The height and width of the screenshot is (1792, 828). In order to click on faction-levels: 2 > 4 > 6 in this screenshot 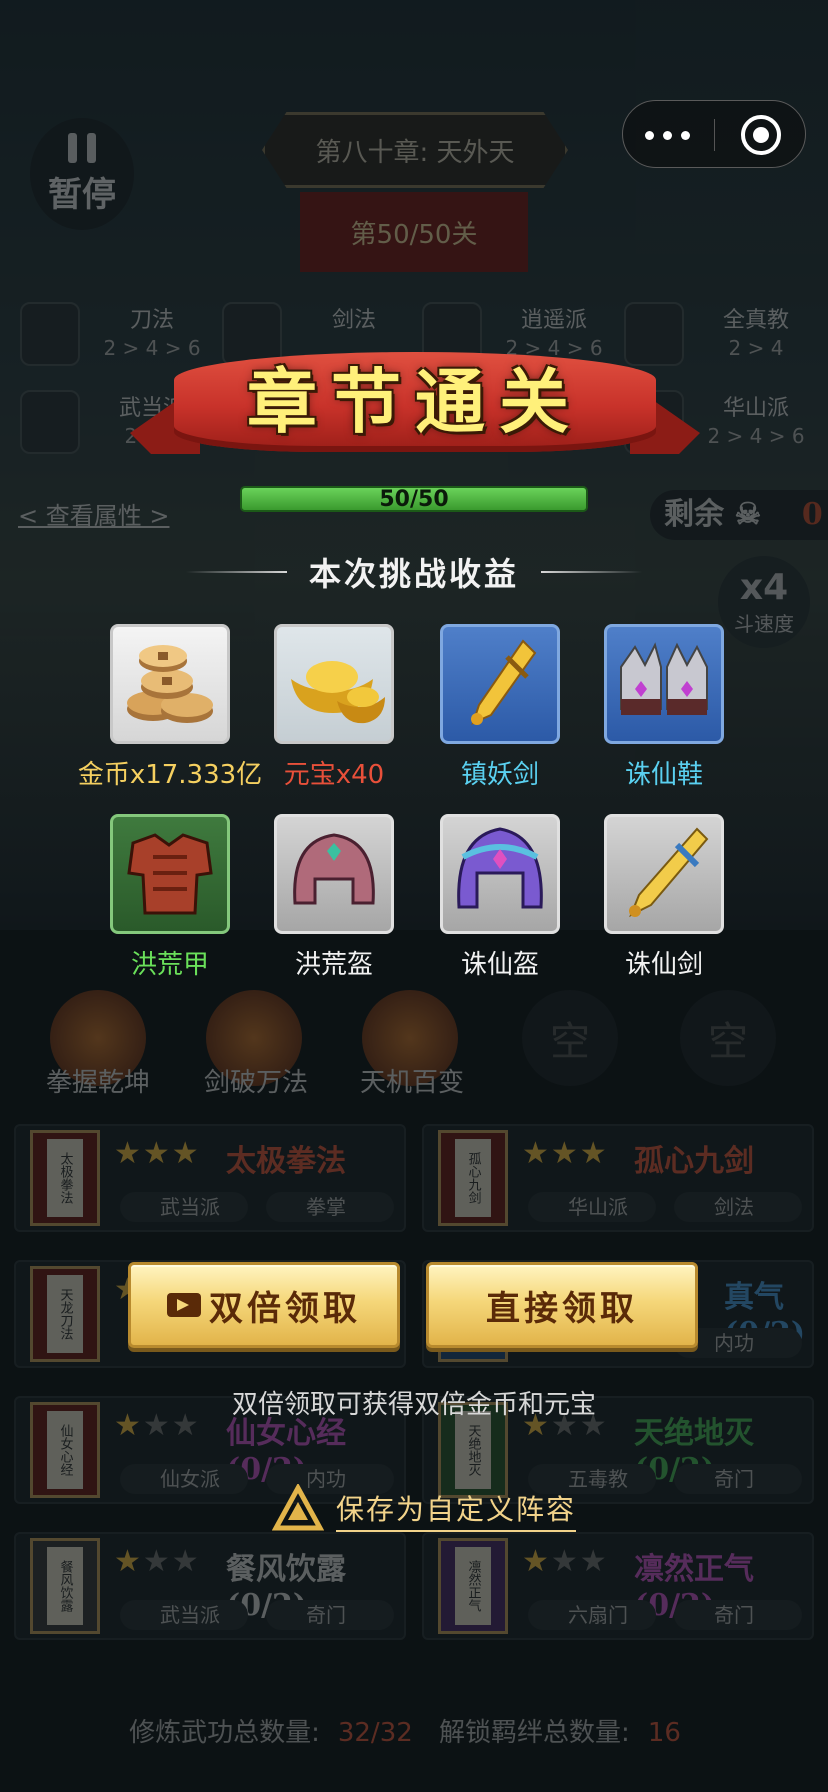, I will do `click(756, 436)`.